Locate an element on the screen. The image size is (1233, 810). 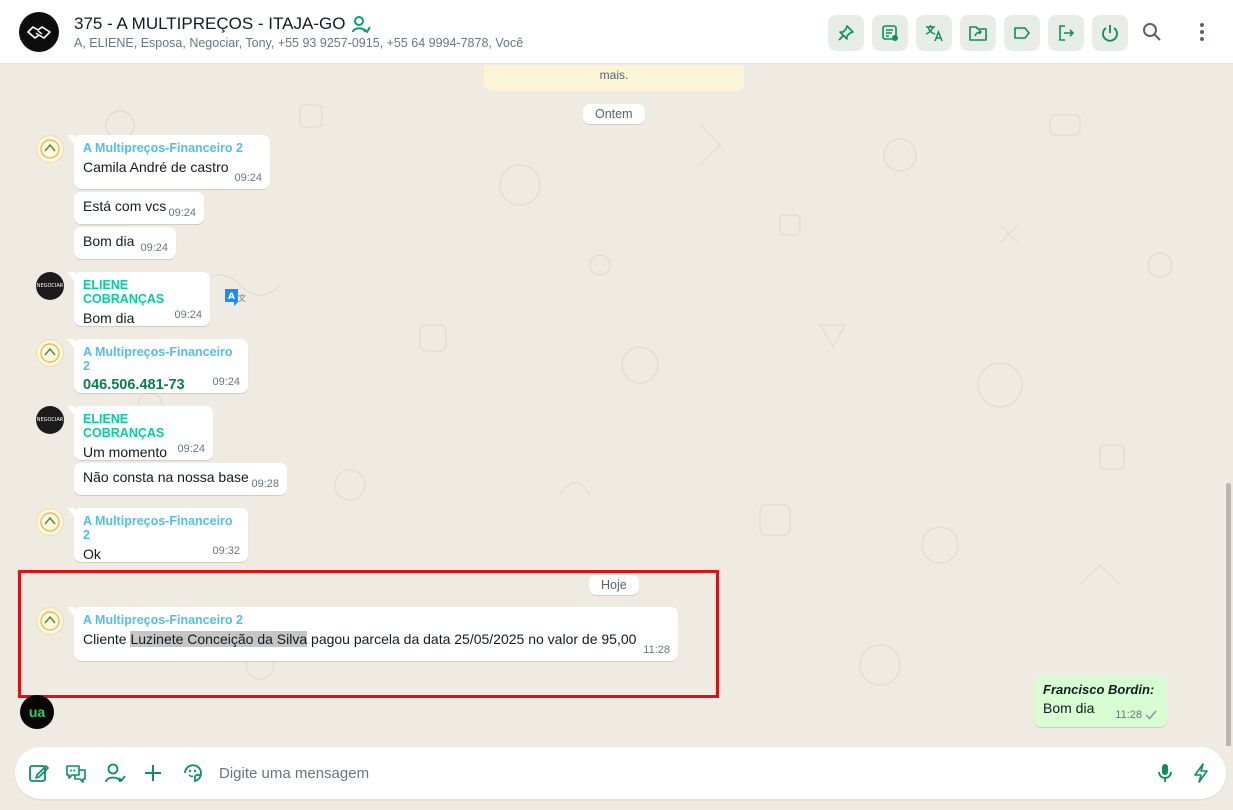
svg-text: A is located at coordinates (231, 297).